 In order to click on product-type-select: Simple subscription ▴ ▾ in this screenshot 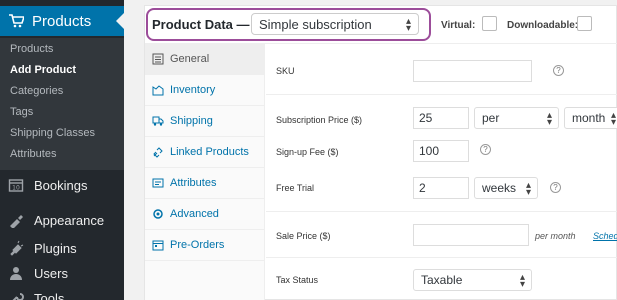, I will do `click(335, 24)`.